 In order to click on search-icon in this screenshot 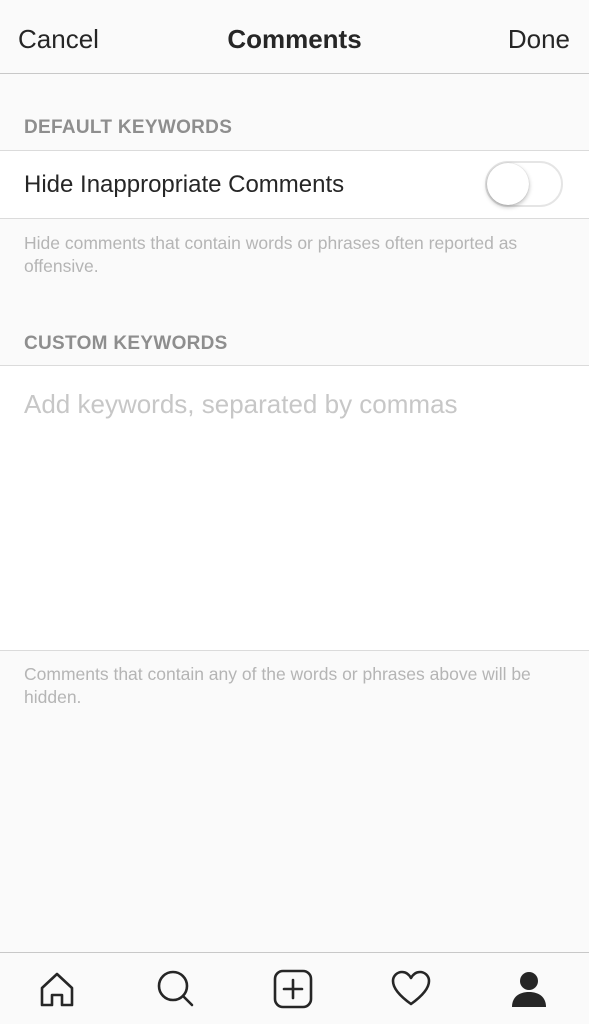, I will do `click(175, 988)`.